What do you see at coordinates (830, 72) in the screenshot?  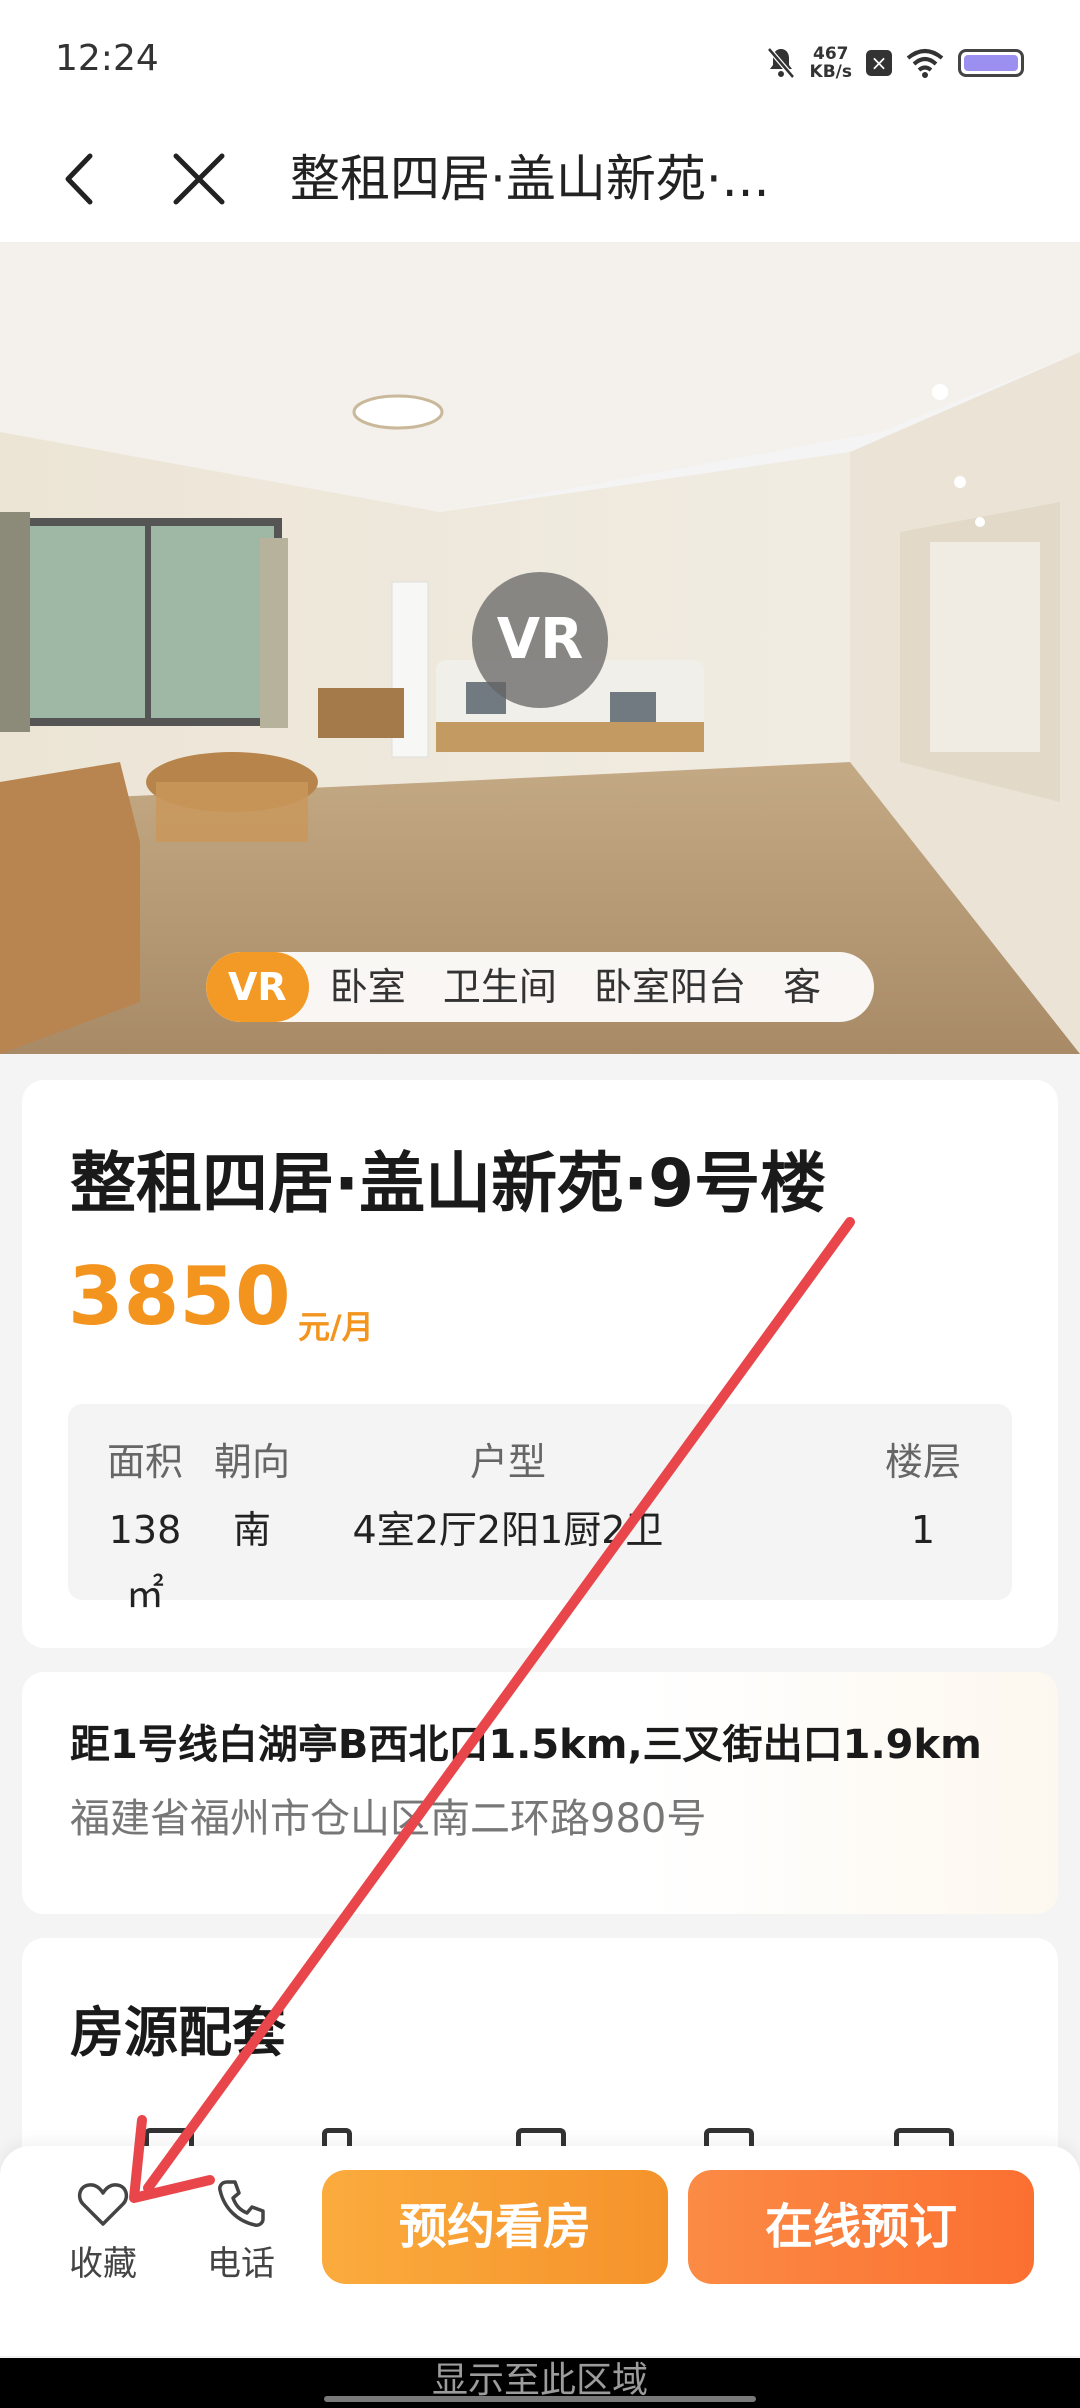 I see `net-speed-unit: KB/s` at bounding box center [830, 72].